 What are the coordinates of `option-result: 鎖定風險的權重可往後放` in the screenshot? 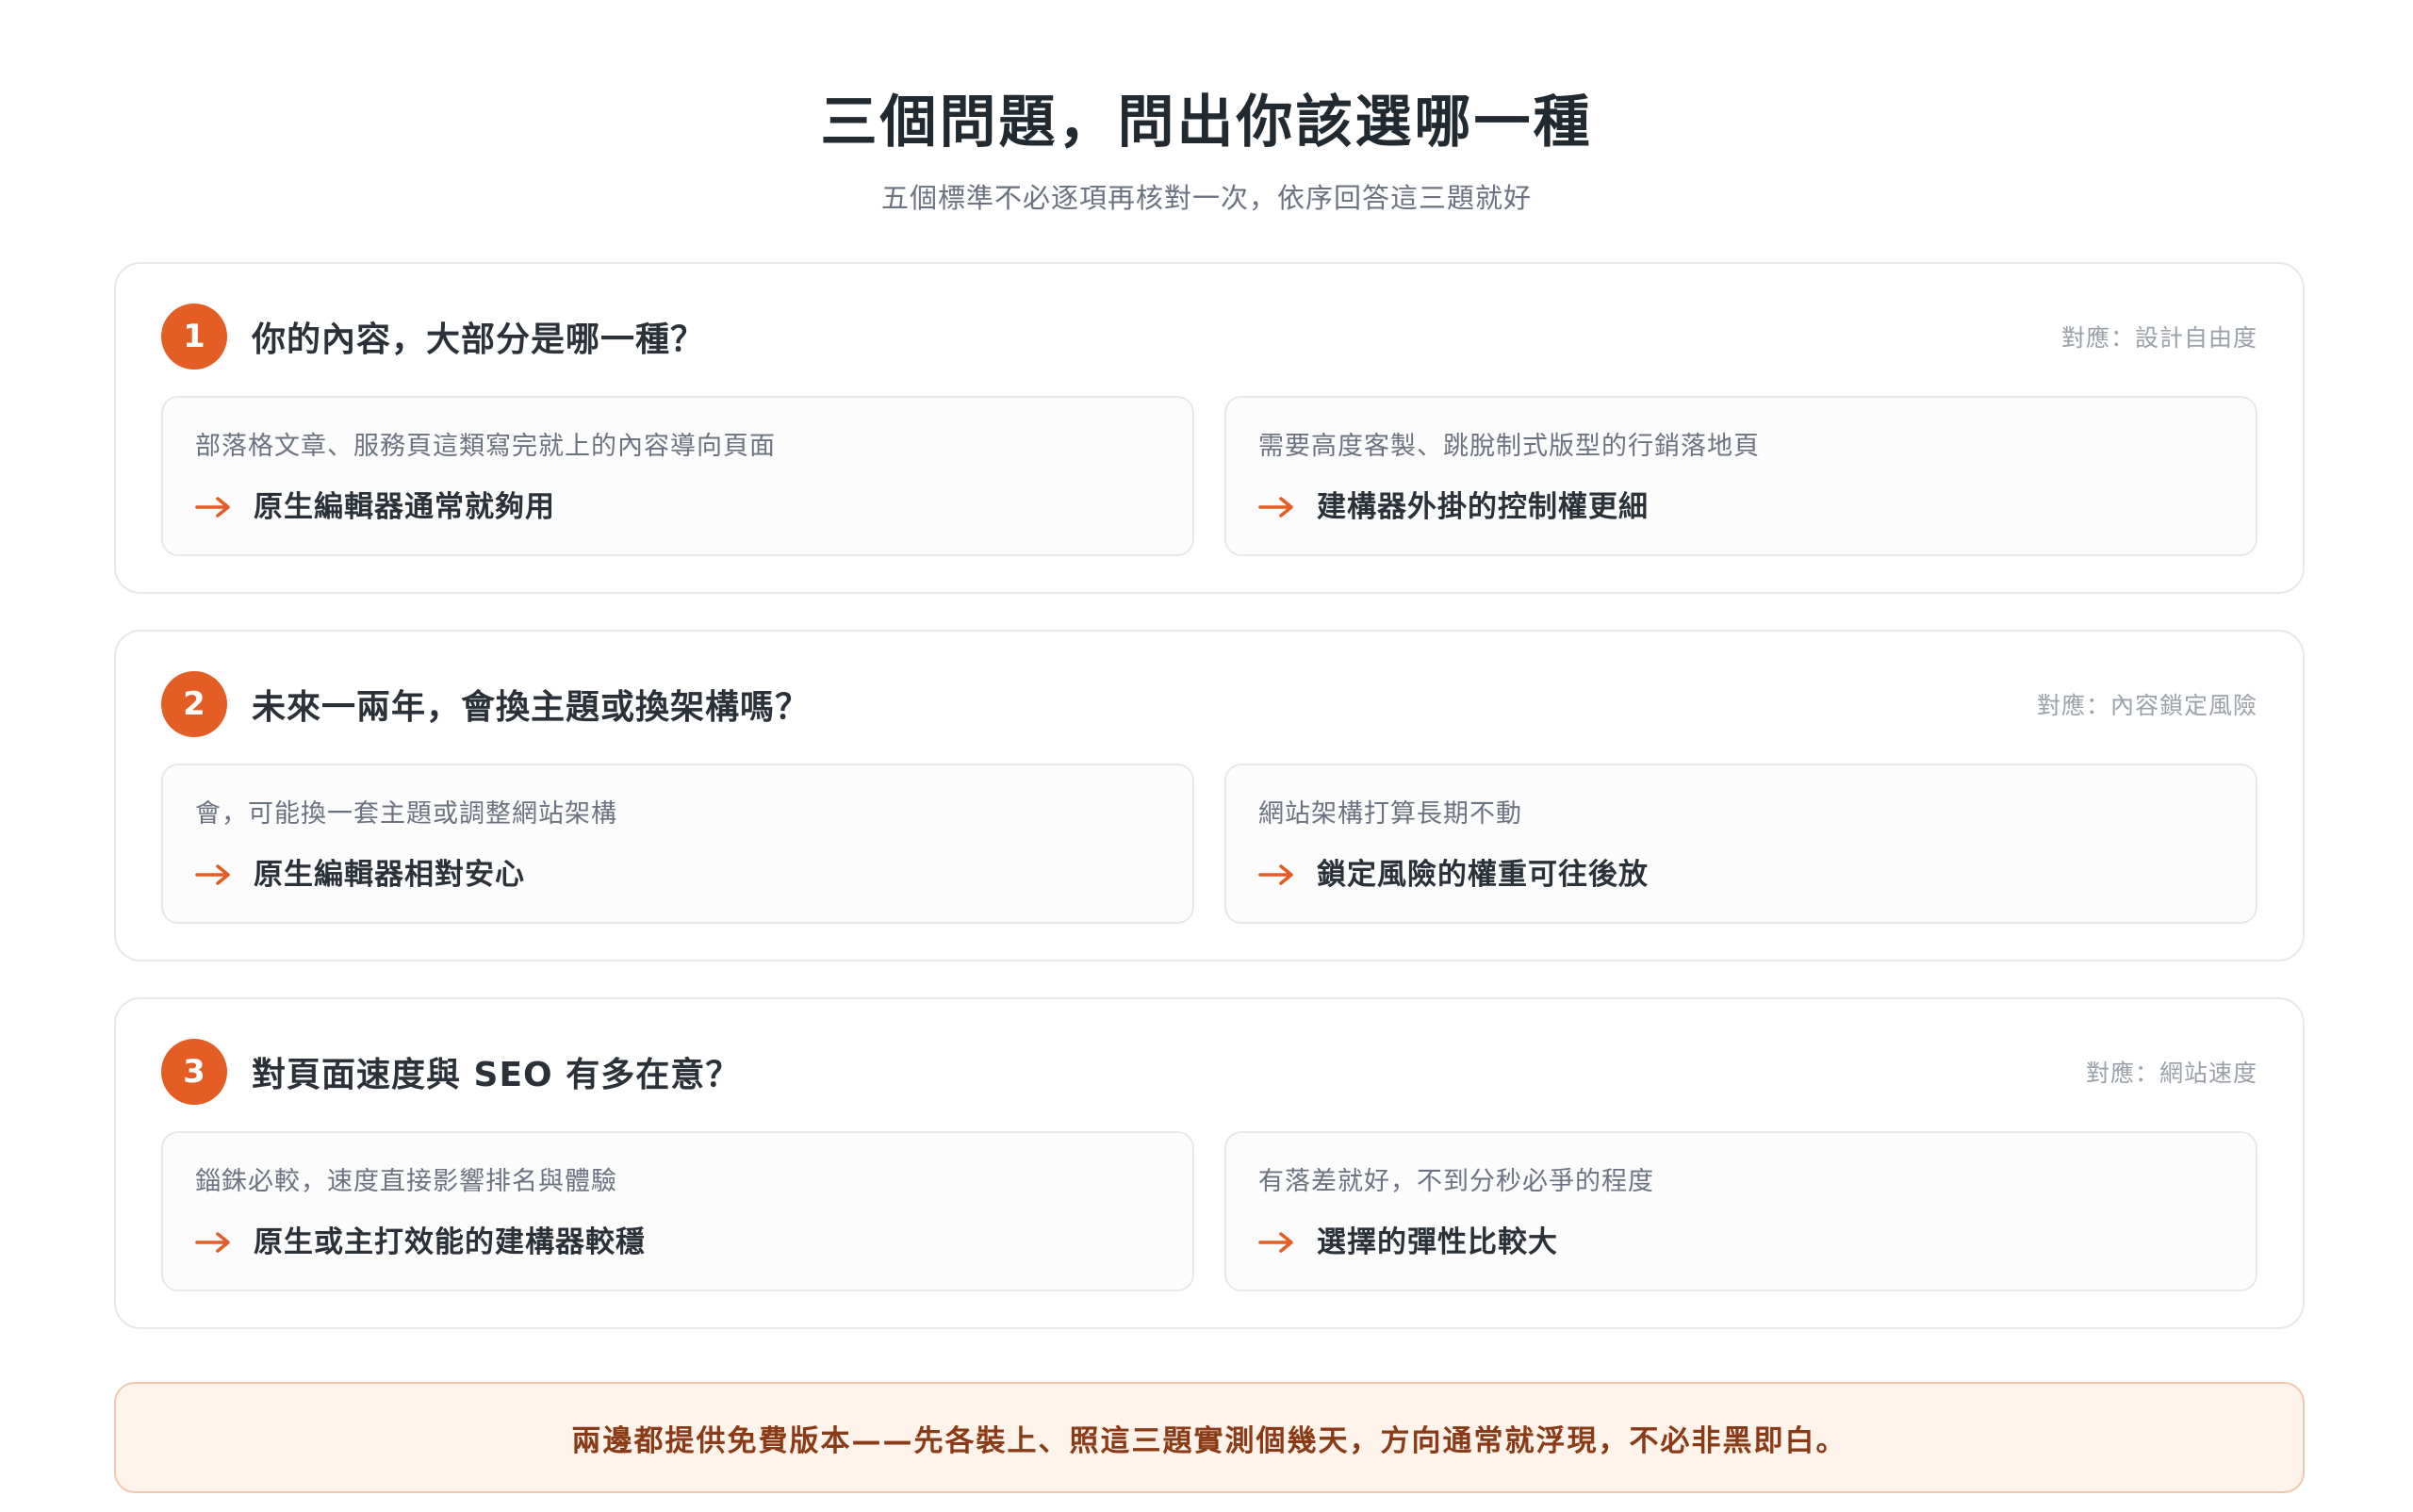 It's located at (1741, 875).